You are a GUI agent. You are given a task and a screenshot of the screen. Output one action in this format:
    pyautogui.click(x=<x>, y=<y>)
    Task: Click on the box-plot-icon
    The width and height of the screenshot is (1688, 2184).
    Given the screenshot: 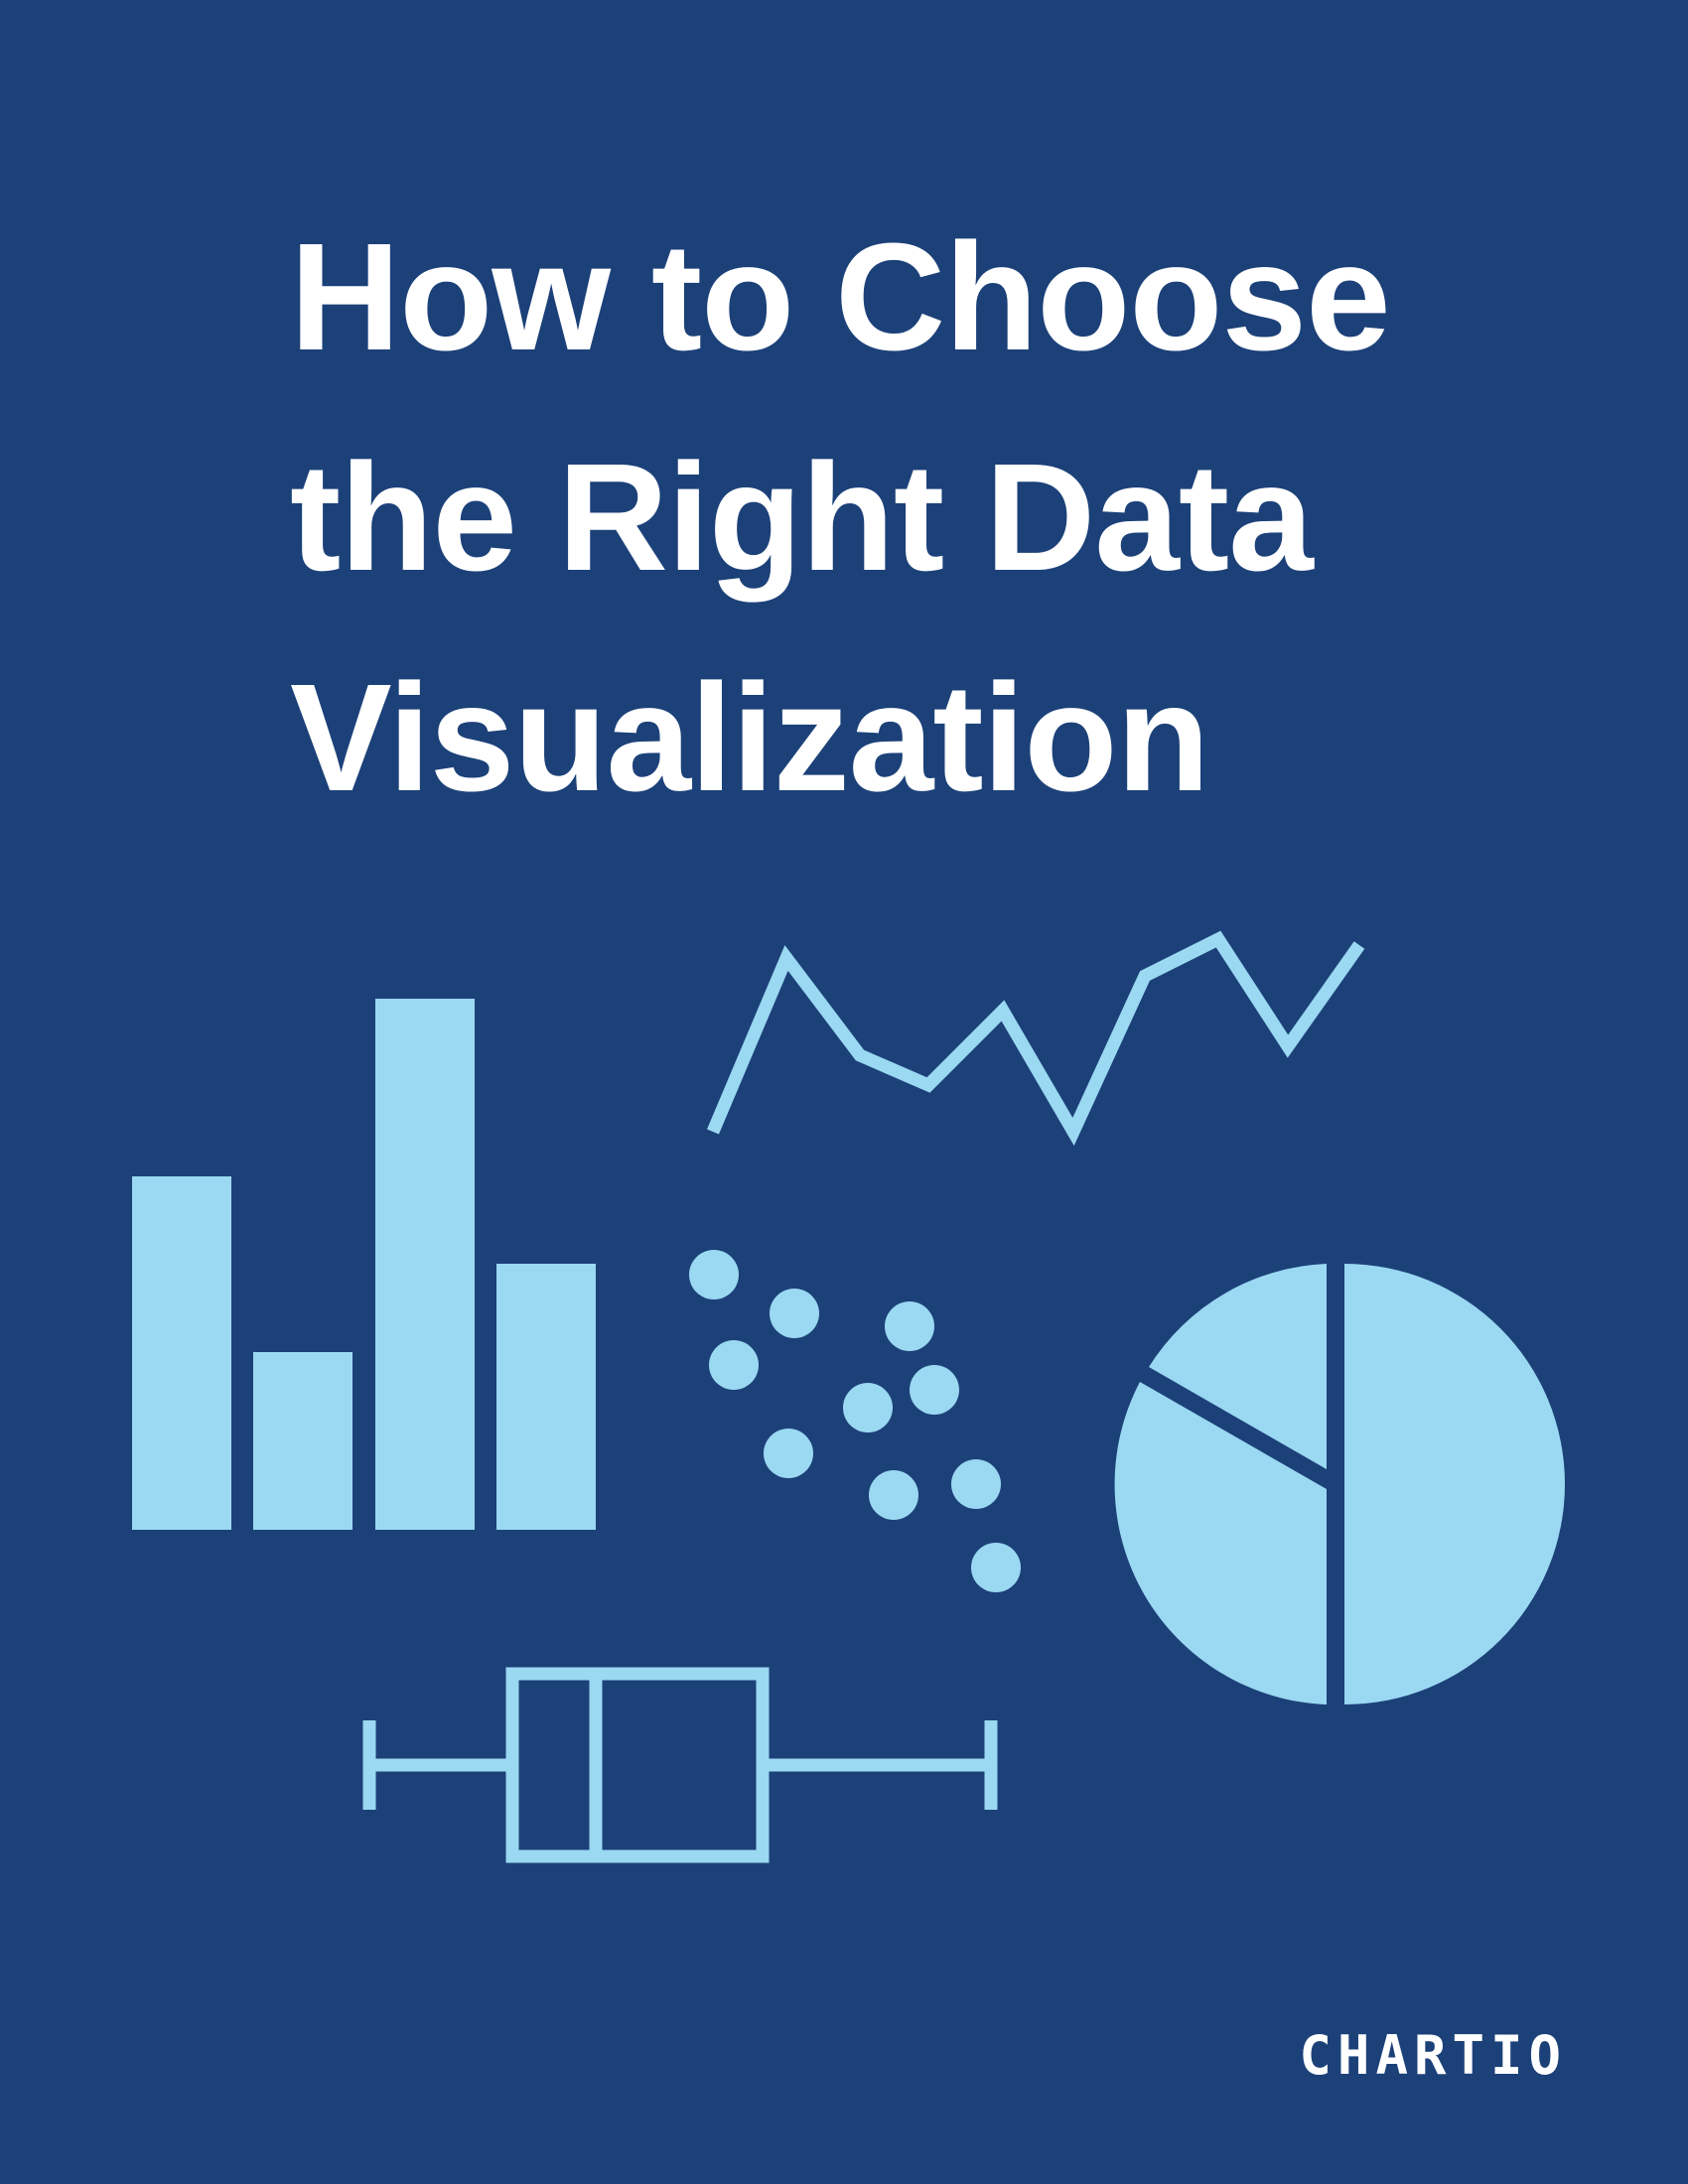 What is the action you would take?
    pyautogui.click(x=680, y=1765)
    